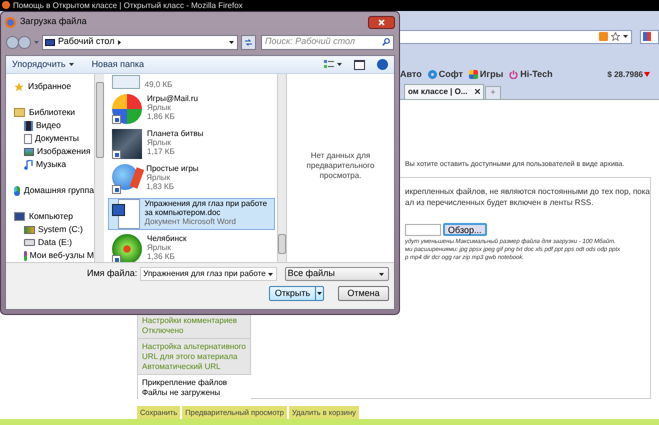  I want to click on music-note-icon, so click(28, 165).